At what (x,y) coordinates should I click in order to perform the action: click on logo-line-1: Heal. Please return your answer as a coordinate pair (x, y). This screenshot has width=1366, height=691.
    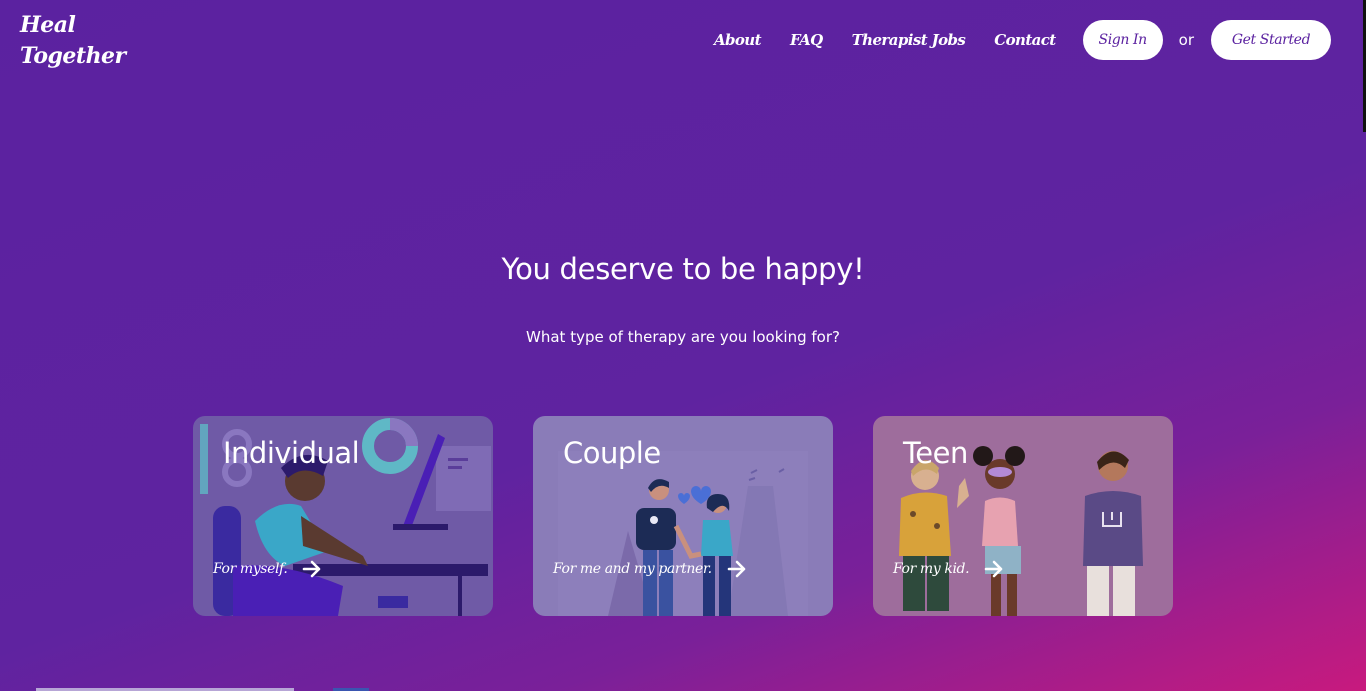
    Looking at the image, I should click on (48, 25).